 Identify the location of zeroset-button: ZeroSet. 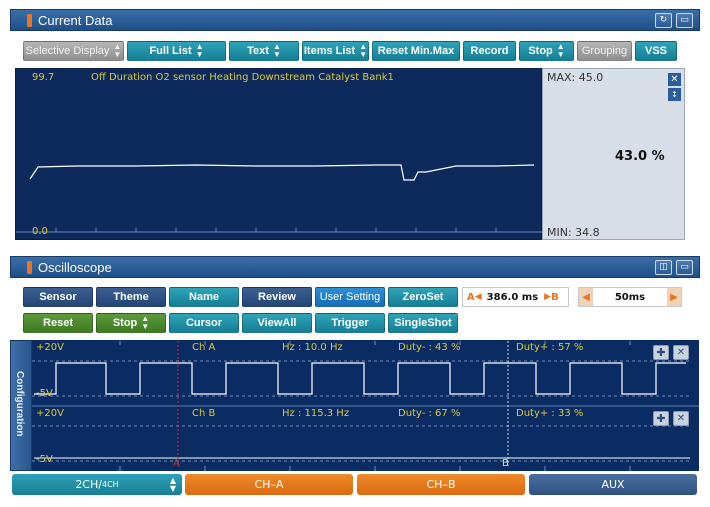
(423, 297).